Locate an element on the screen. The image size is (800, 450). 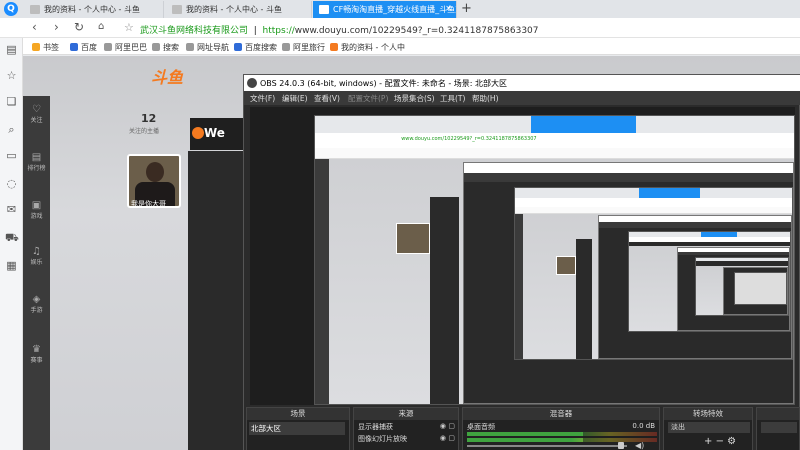
transition-select: 淡出 is located at coordinates (709, 427).